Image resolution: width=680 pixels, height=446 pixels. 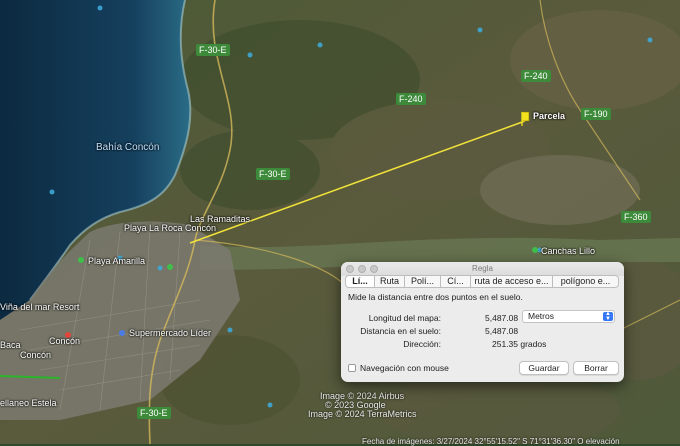 I want to click on road-shield-f190: F-190, so click(x=596, y=114).